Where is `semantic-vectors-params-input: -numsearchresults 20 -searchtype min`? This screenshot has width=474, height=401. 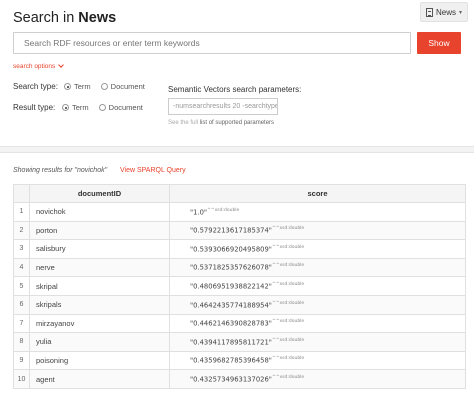
semantic-vectors-params-input: -numsearchresults 20 -searchtype min is located at coordinates (223, 106).